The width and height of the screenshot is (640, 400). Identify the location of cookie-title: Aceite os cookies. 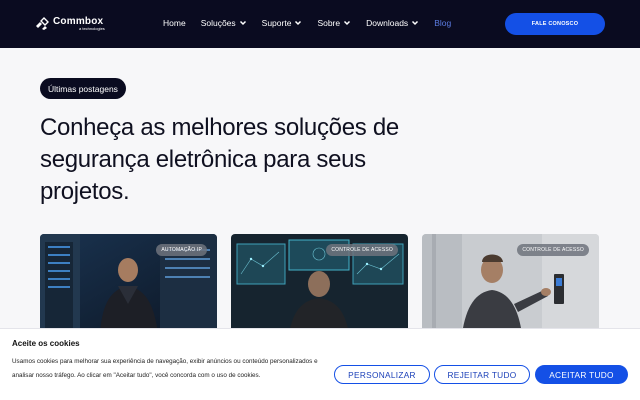
(46, 343).